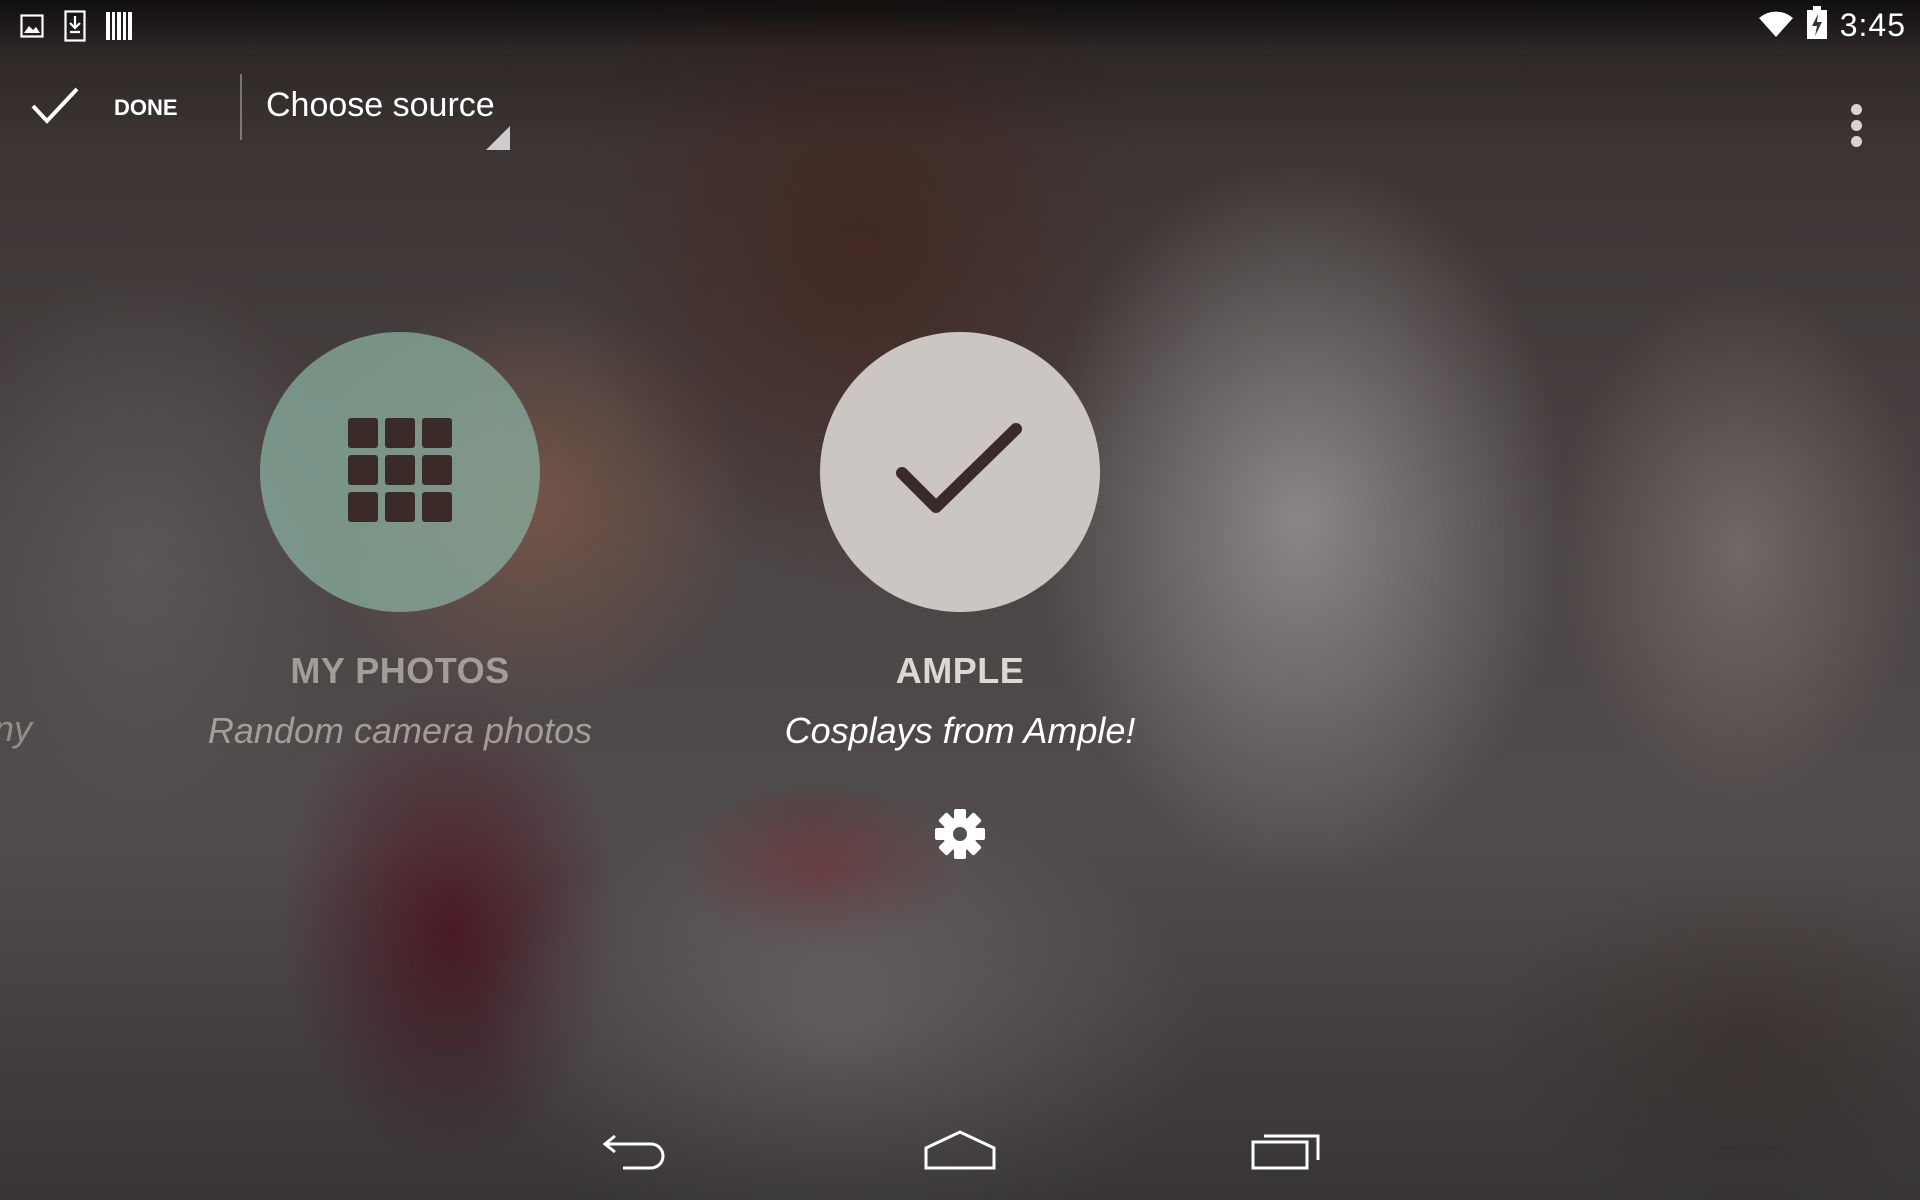 The width and height of the screenshot is (1920, 1200). I want to click on choose-source-spinner: Choose source, so click(388, 114).